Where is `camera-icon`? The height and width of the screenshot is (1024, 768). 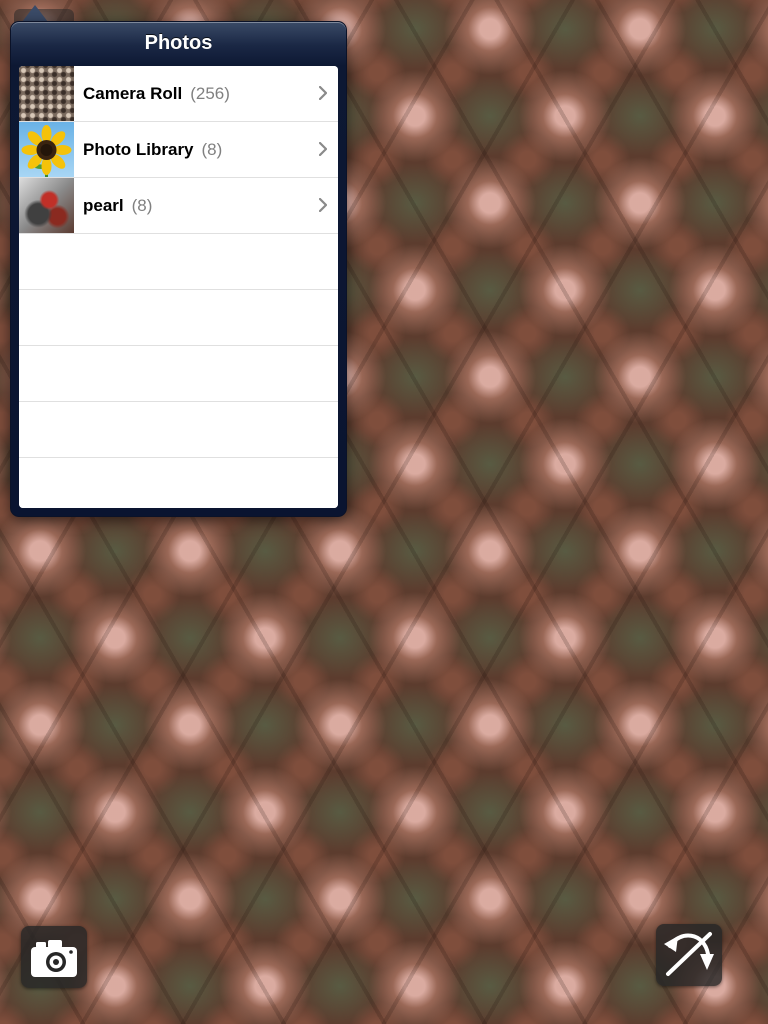
camera-icon is located at coordinates (54, 958).